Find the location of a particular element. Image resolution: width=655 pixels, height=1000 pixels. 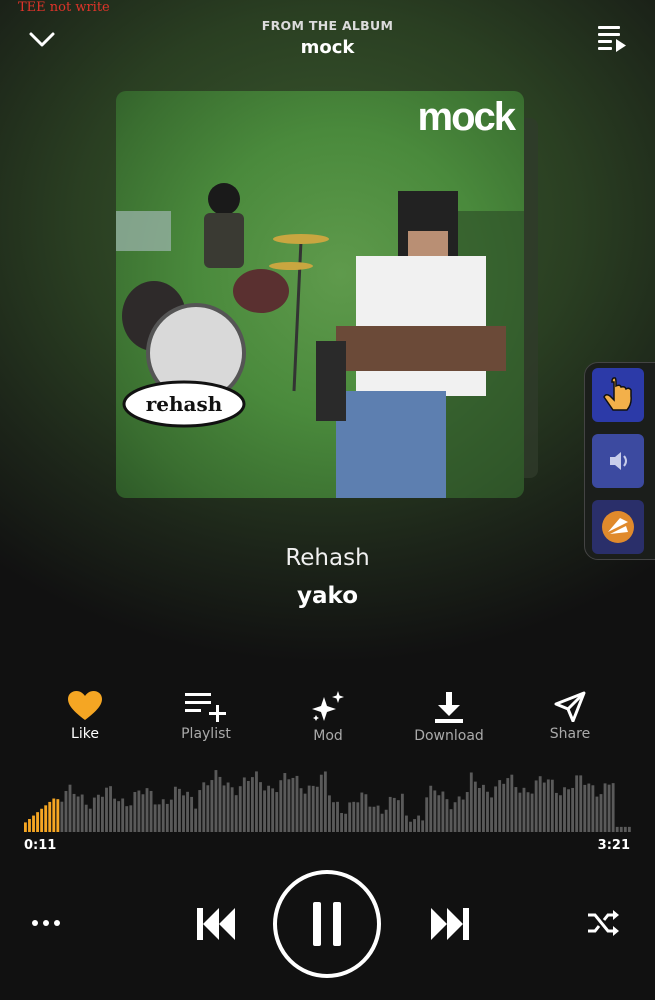

pause-icon is located at coordinates (317, 924).